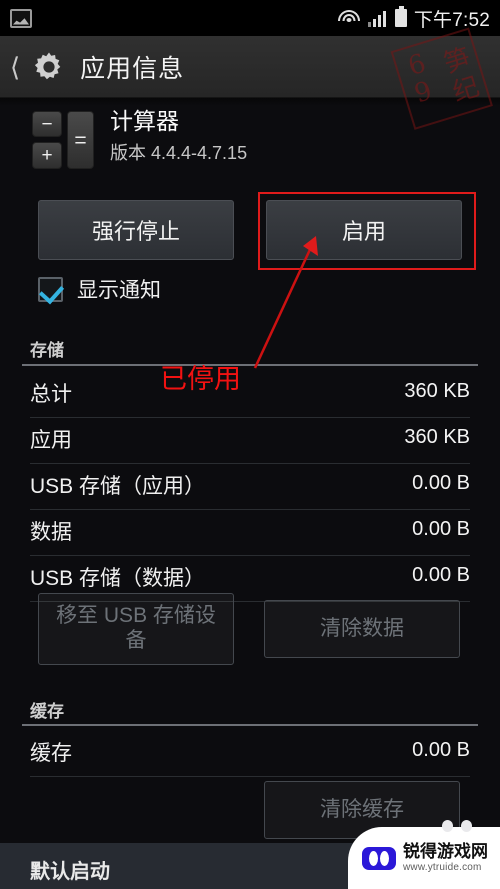  What do you see at coordinates (200, 379) in the screenshot?
I see `disabled-annotation-text: 已停用` at bounding box center [200, 379].